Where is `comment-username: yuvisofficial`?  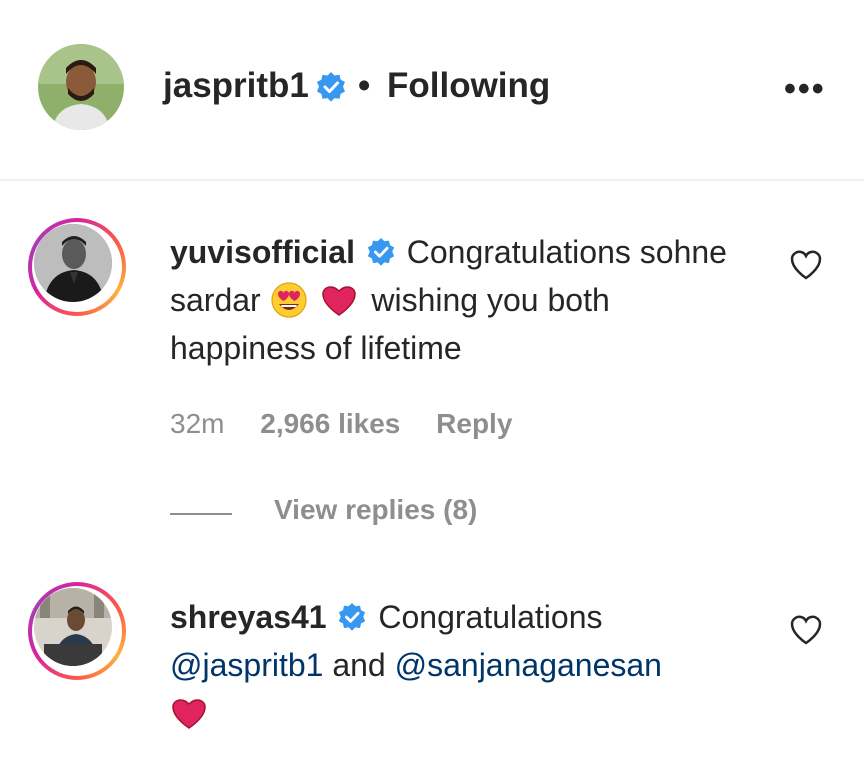
comment-username: yuvisofficial is located at coordinates (262, 252).